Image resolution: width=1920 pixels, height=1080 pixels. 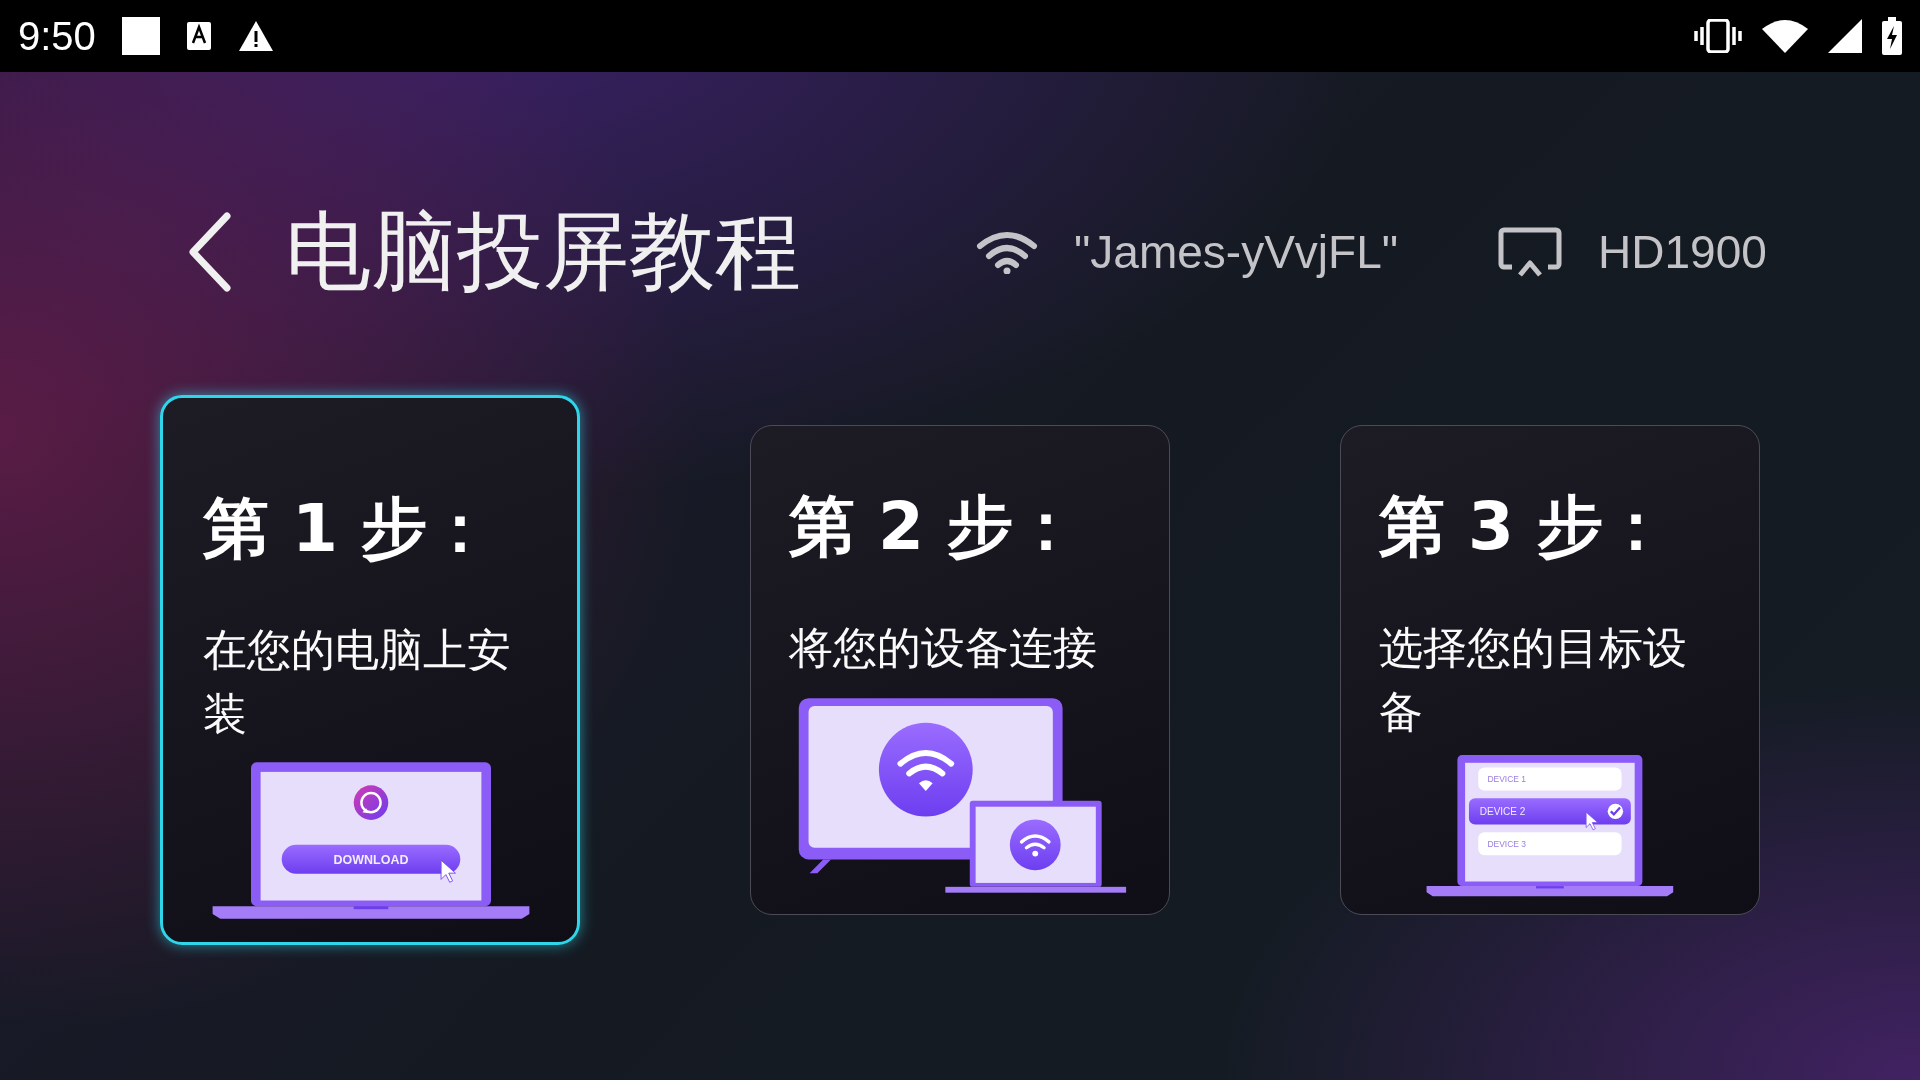 I want to click on vibrate-icon, so click(x=1718, y=36).